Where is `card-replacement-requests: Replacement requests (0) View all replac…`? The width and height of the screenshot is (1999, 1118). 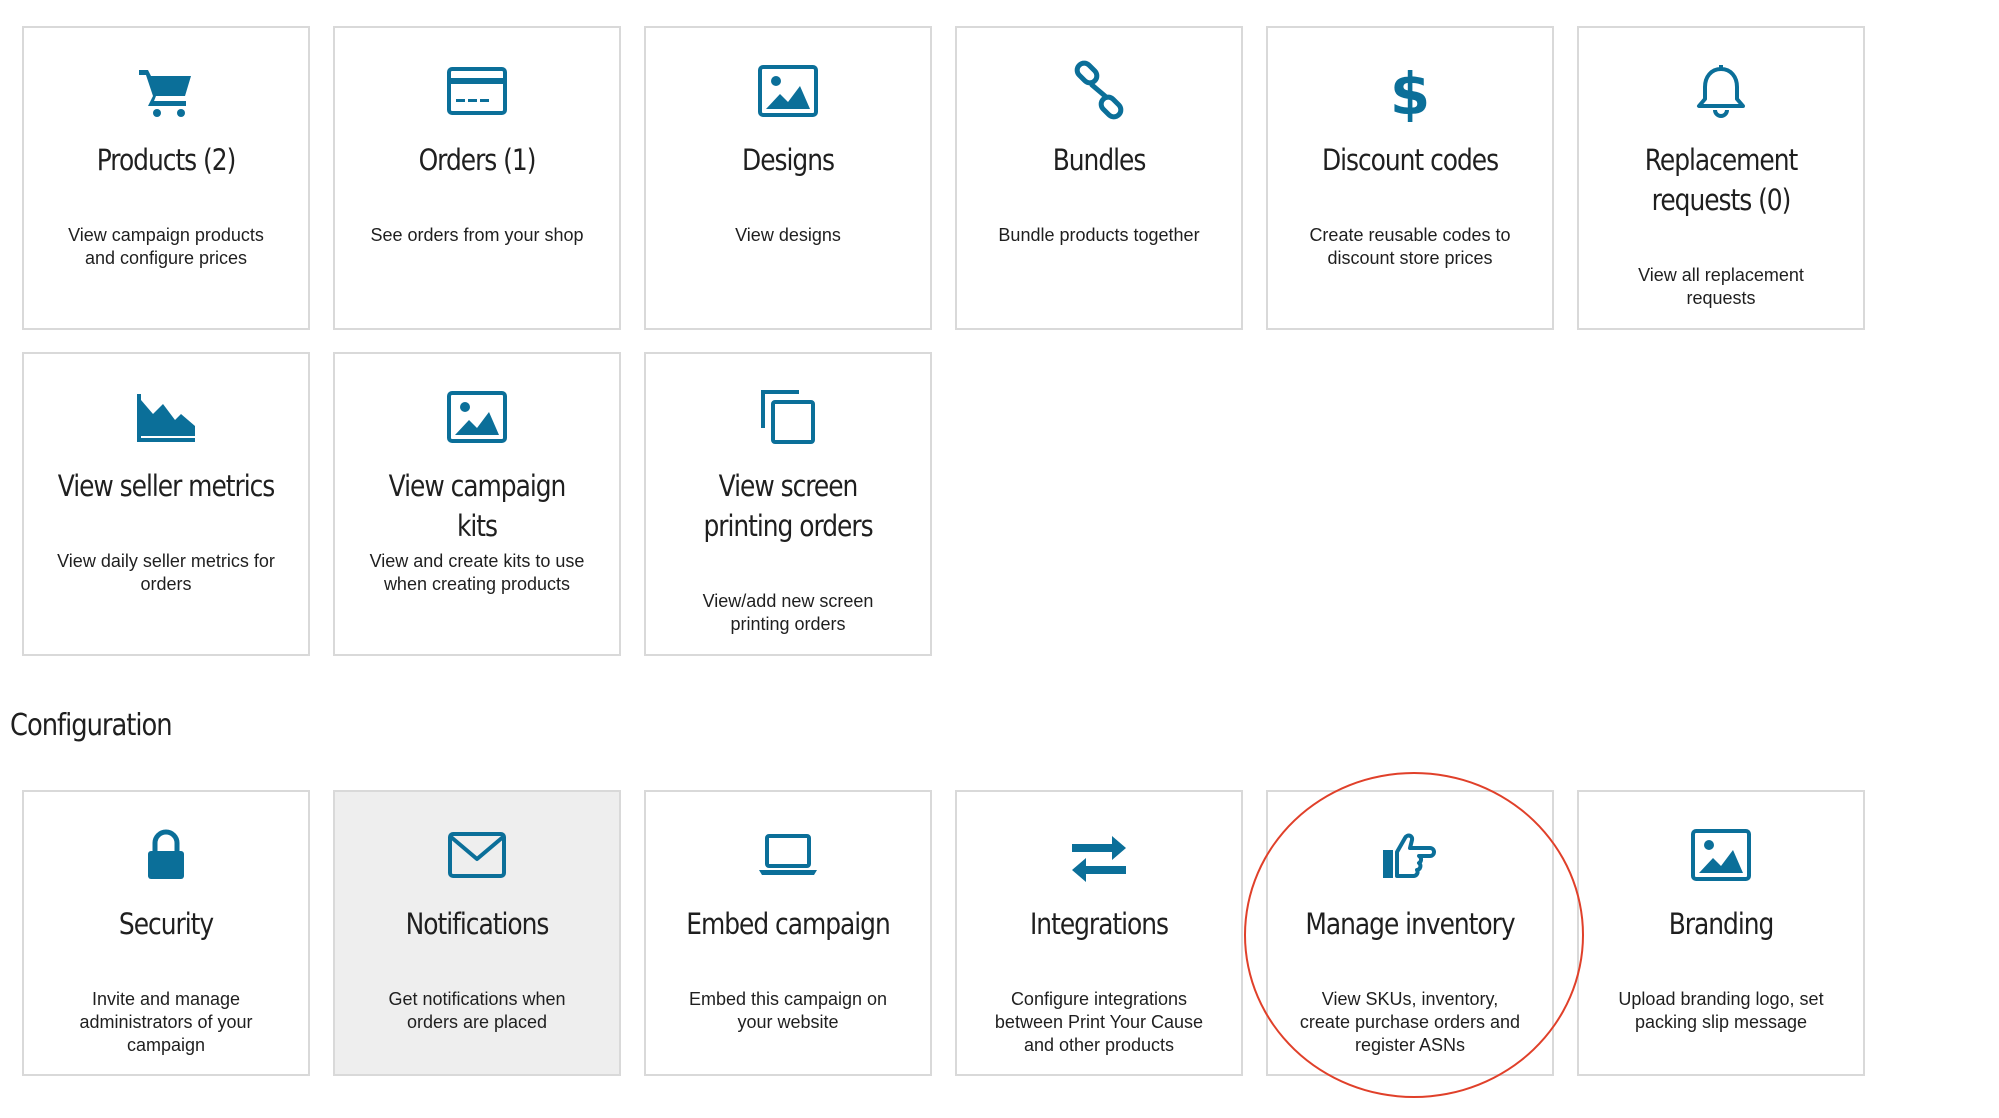 card-replacement-requests: Replacement requests (0) View all replac… is located at coordinates (1721, 178).